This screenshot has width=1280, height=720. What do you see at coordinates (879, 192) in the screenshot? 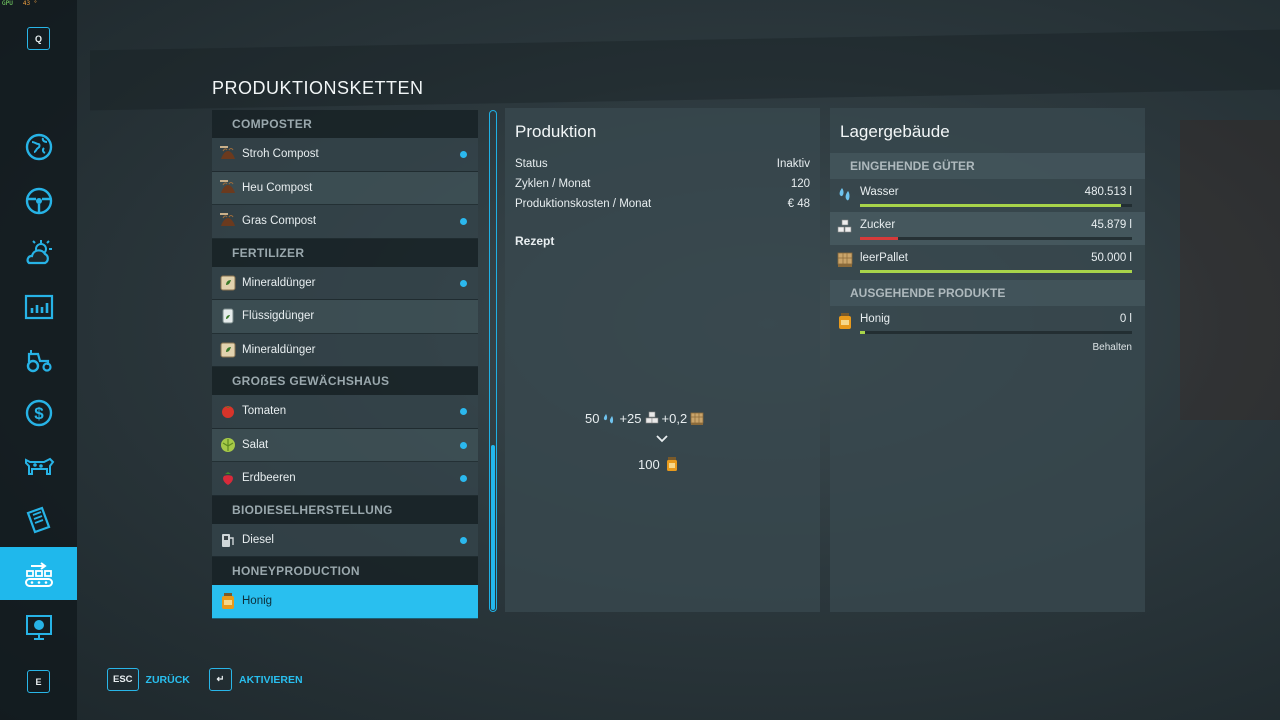
I see `good-name: Wasser` at bounding box center [879, 192].